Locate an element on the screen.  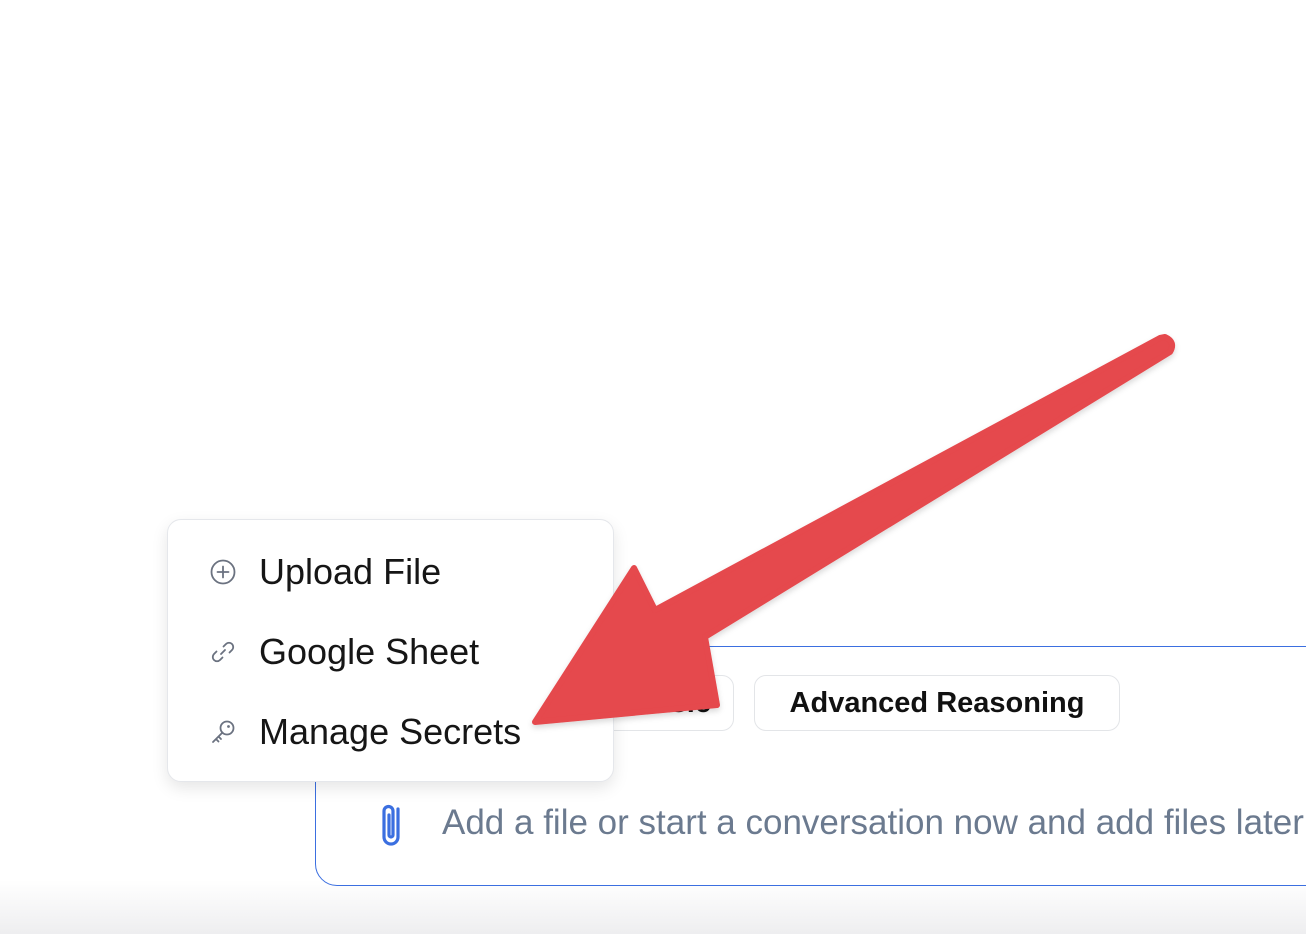
menu-item-google-sheet-label: Google Sheet is located at coordinates (369, 651).